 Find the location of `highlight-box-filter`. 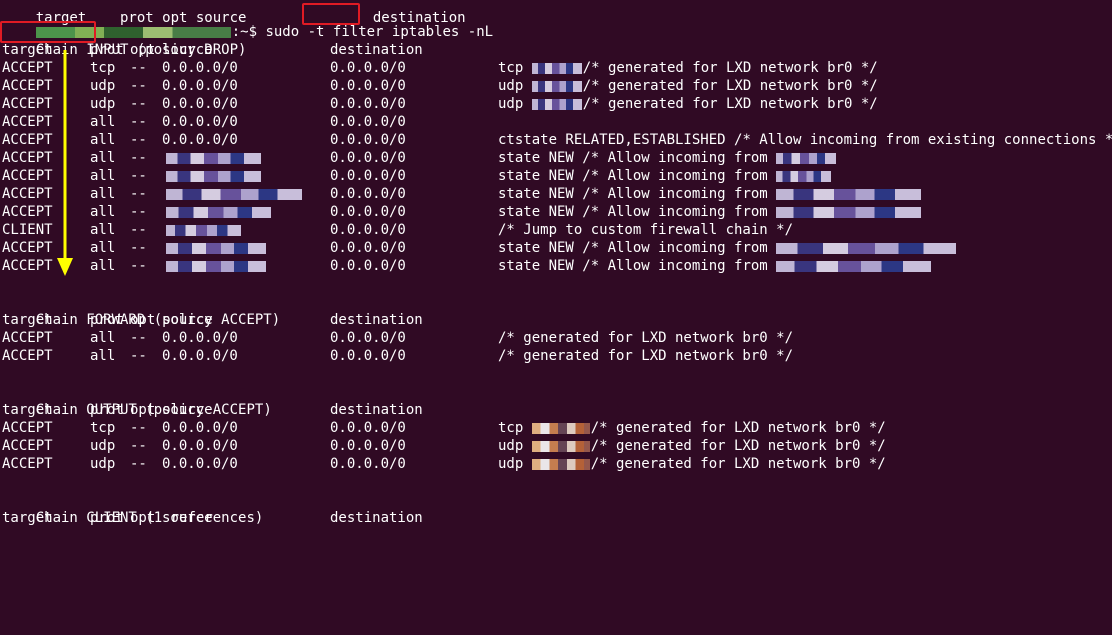

highlight-box-filter is located at coordinates (331, 14).